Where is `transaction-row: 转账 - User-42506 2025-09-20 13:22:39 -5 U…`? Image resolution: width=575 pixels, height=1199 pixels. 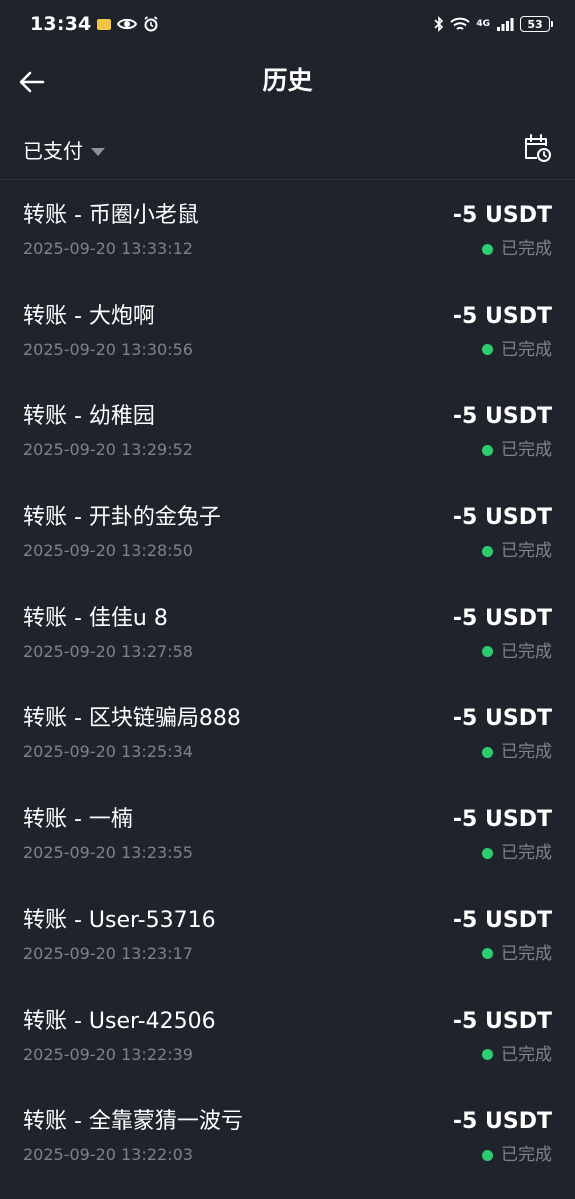 transaction-row: 转账 - User-42506 2025-09-20 13:22:39 -5 U… is located at coordinates (287, 1037).